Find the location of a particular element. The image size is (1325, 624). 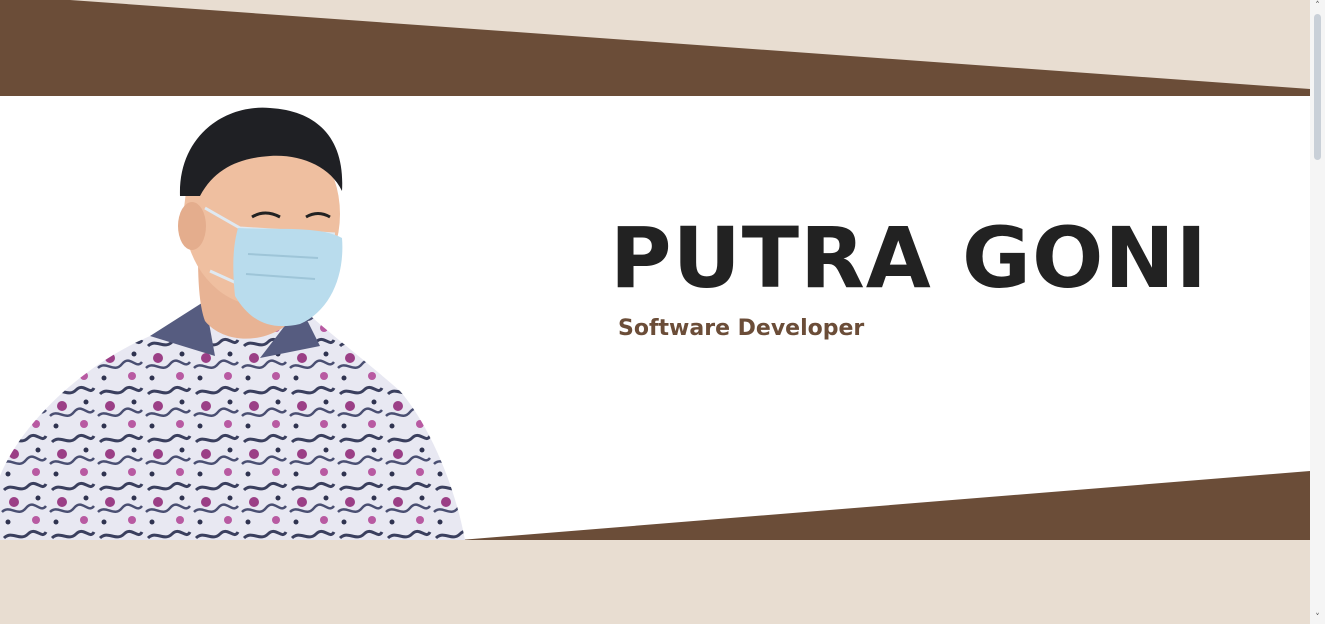

lower-section is located at coordinates (655, 582).